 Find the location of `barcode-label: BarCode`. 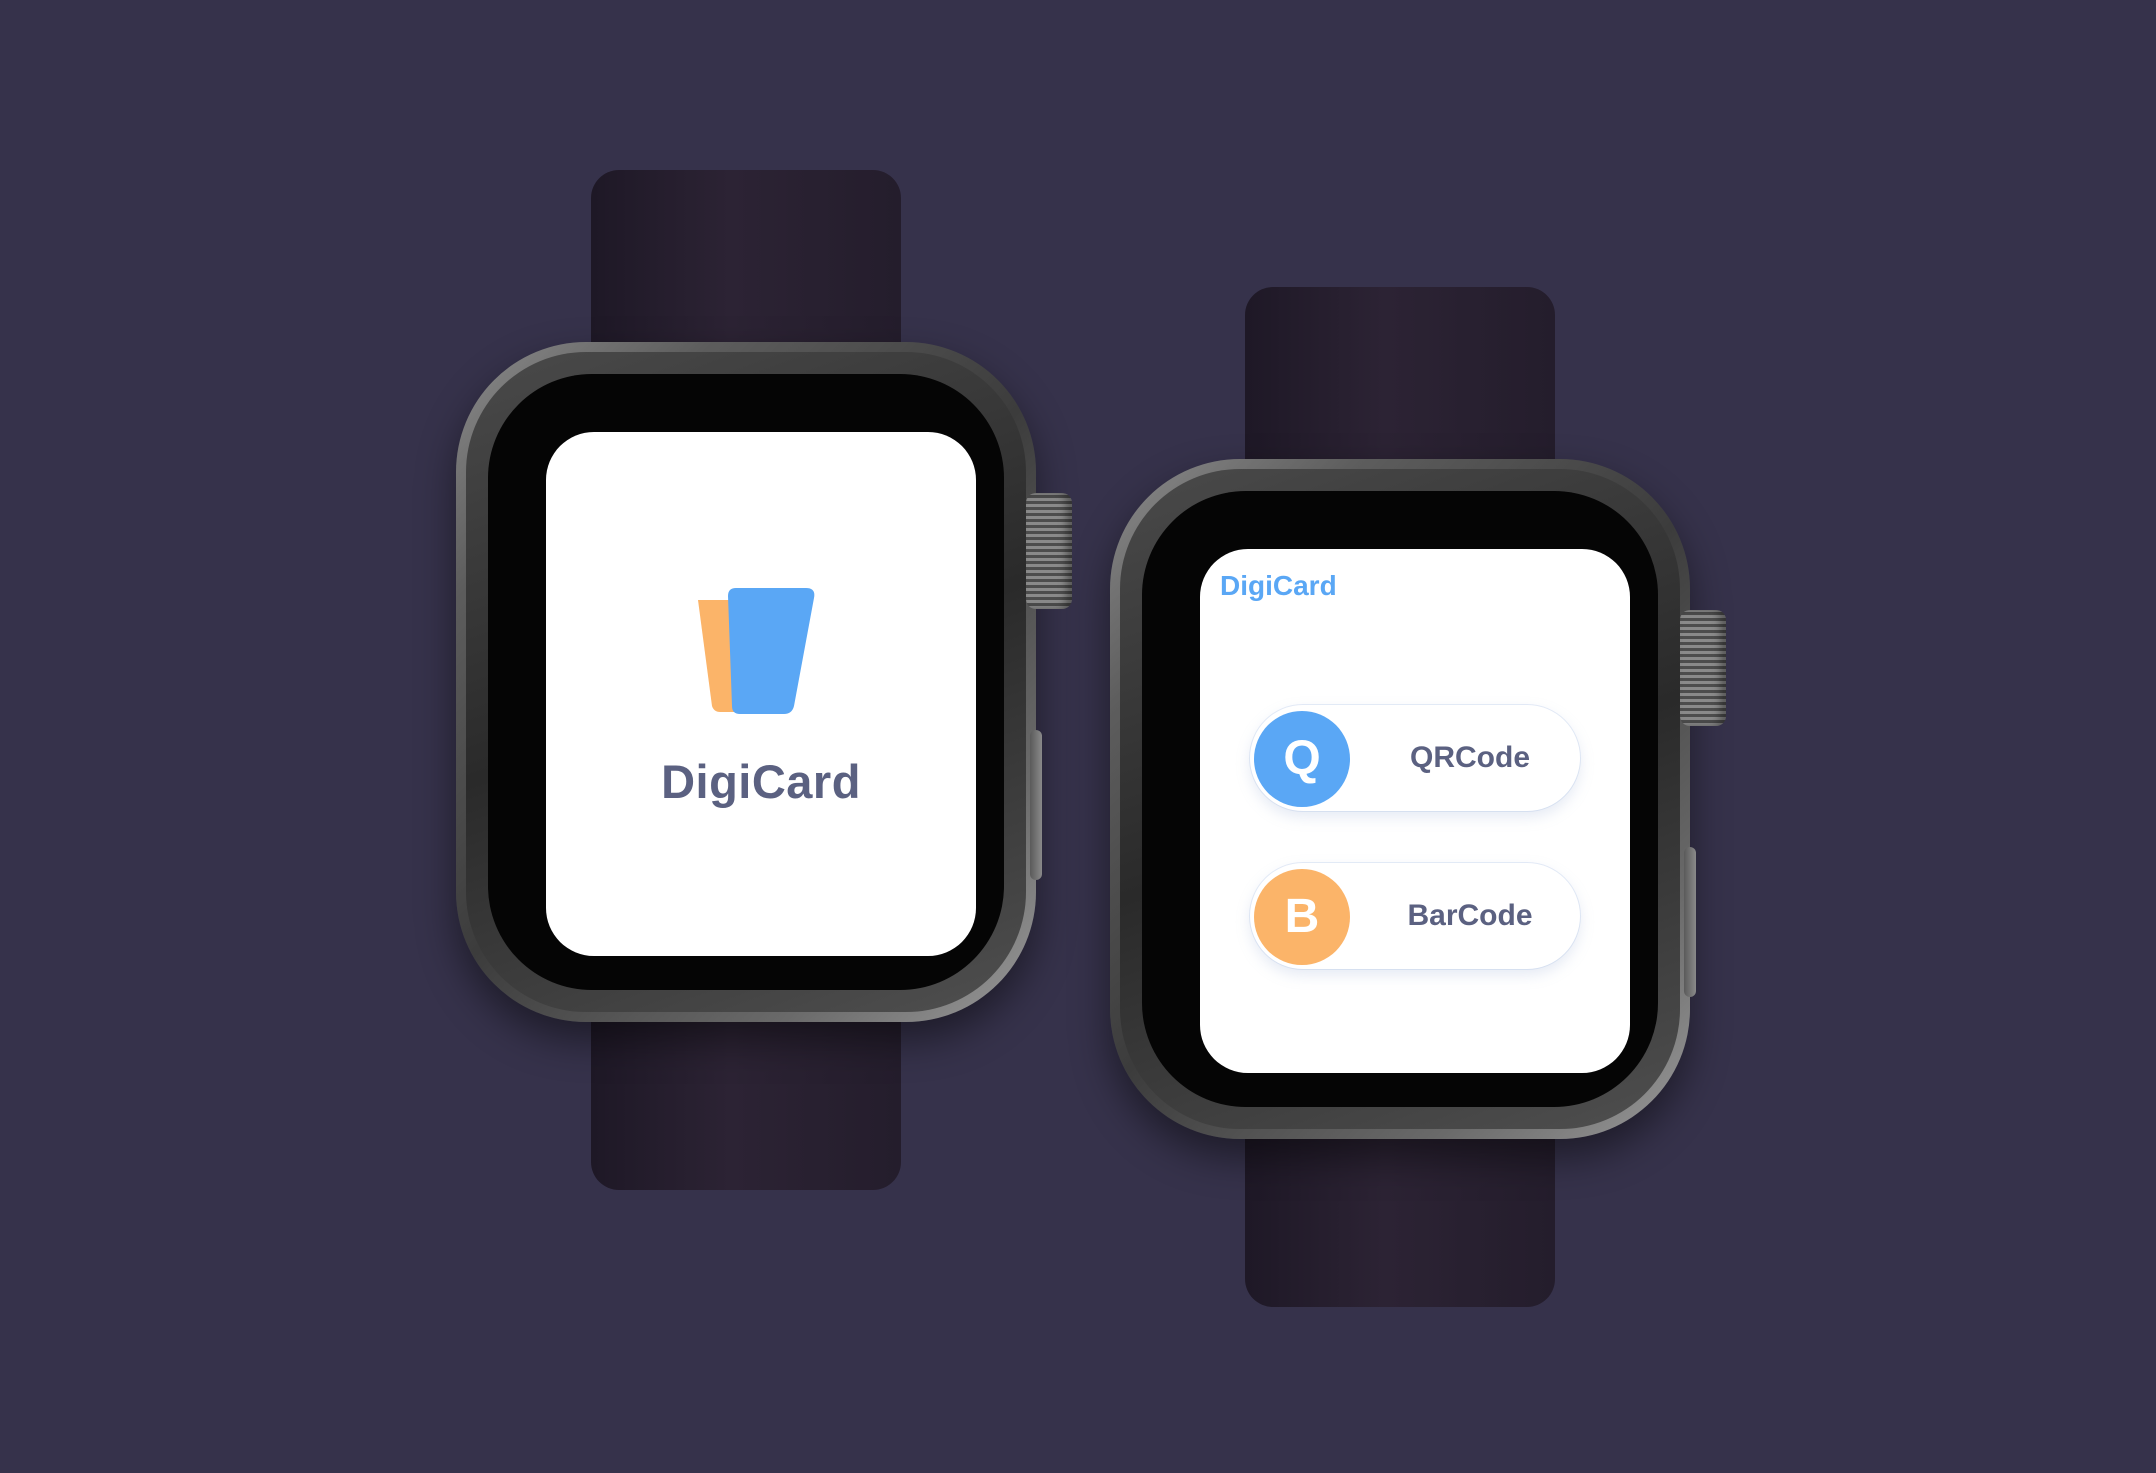

barcode-label: BarCode is located at coordinates (1470, 915).